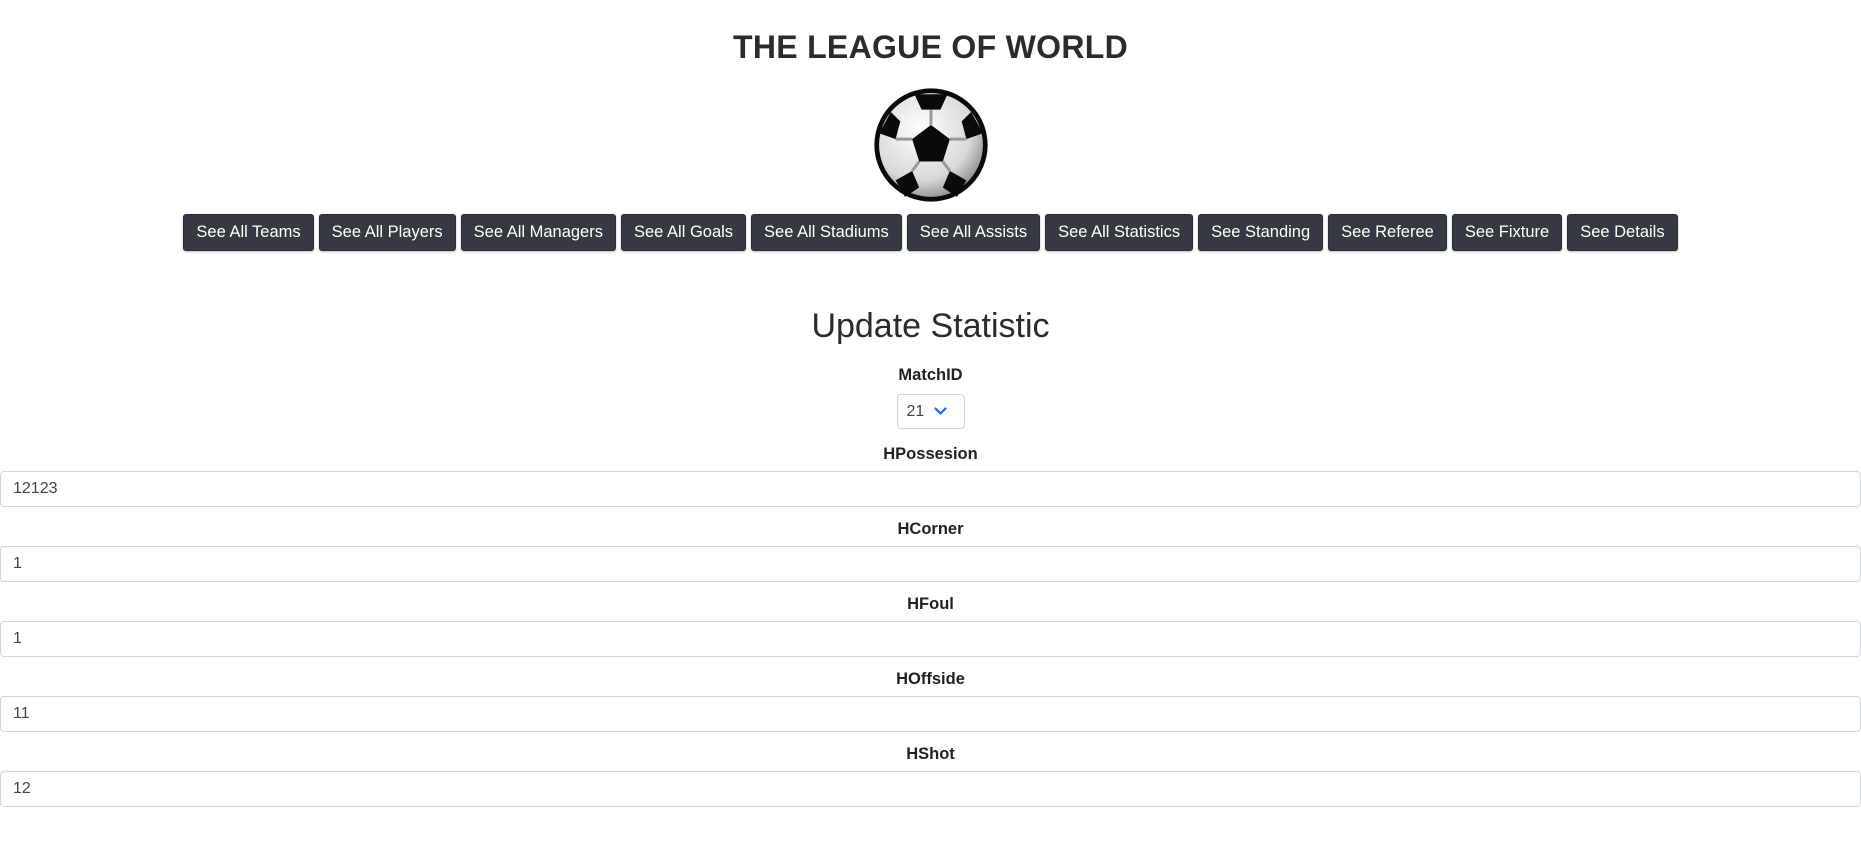  Describe the element at coordinates (930, 47) in the screenshot. I see `site-title: THE LEAGUE OF WORLD` at that location.